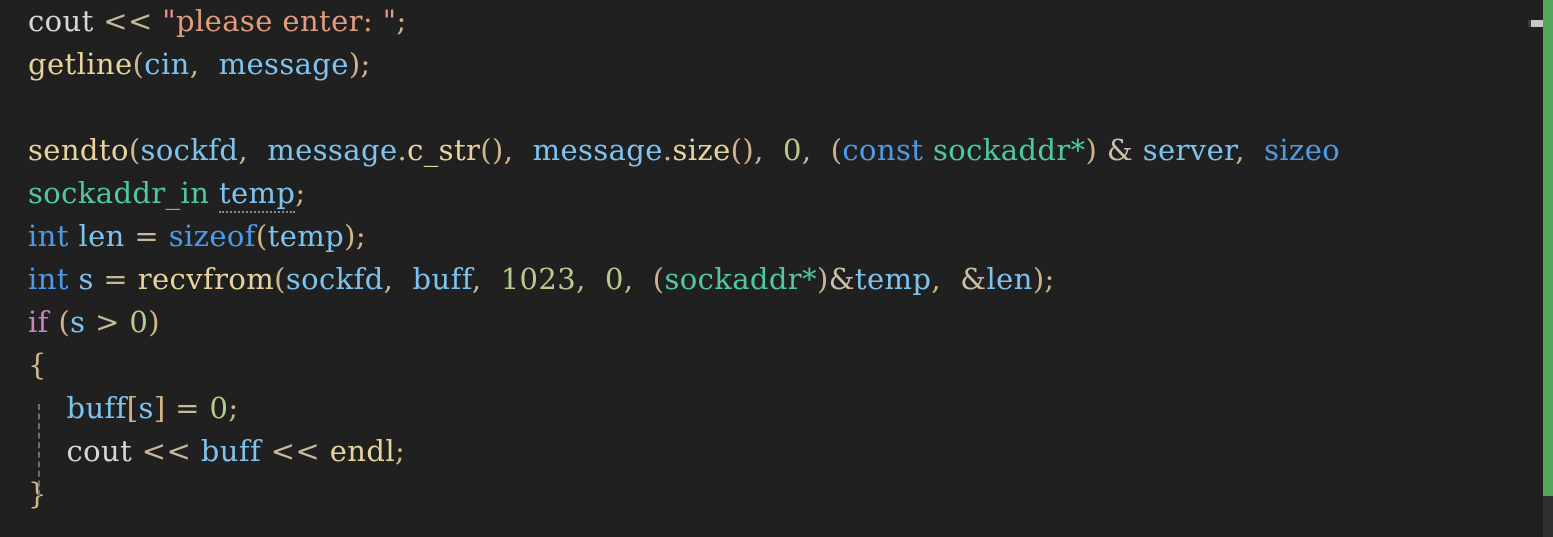 Image resolution: width=1553 pixels, height=537 pixels. Describe the element at coordinates (402, 150) in the screenshot. I see `code-token: .` at that location.